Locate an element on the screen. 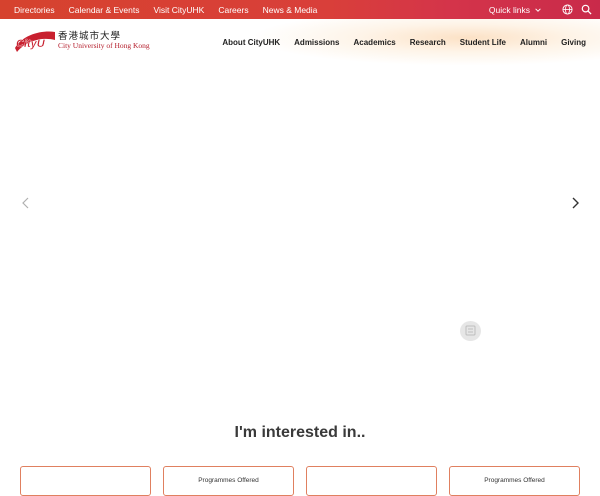 The image size is (600, 496). logo-mark: CityU is located at coordinates (35, 41).